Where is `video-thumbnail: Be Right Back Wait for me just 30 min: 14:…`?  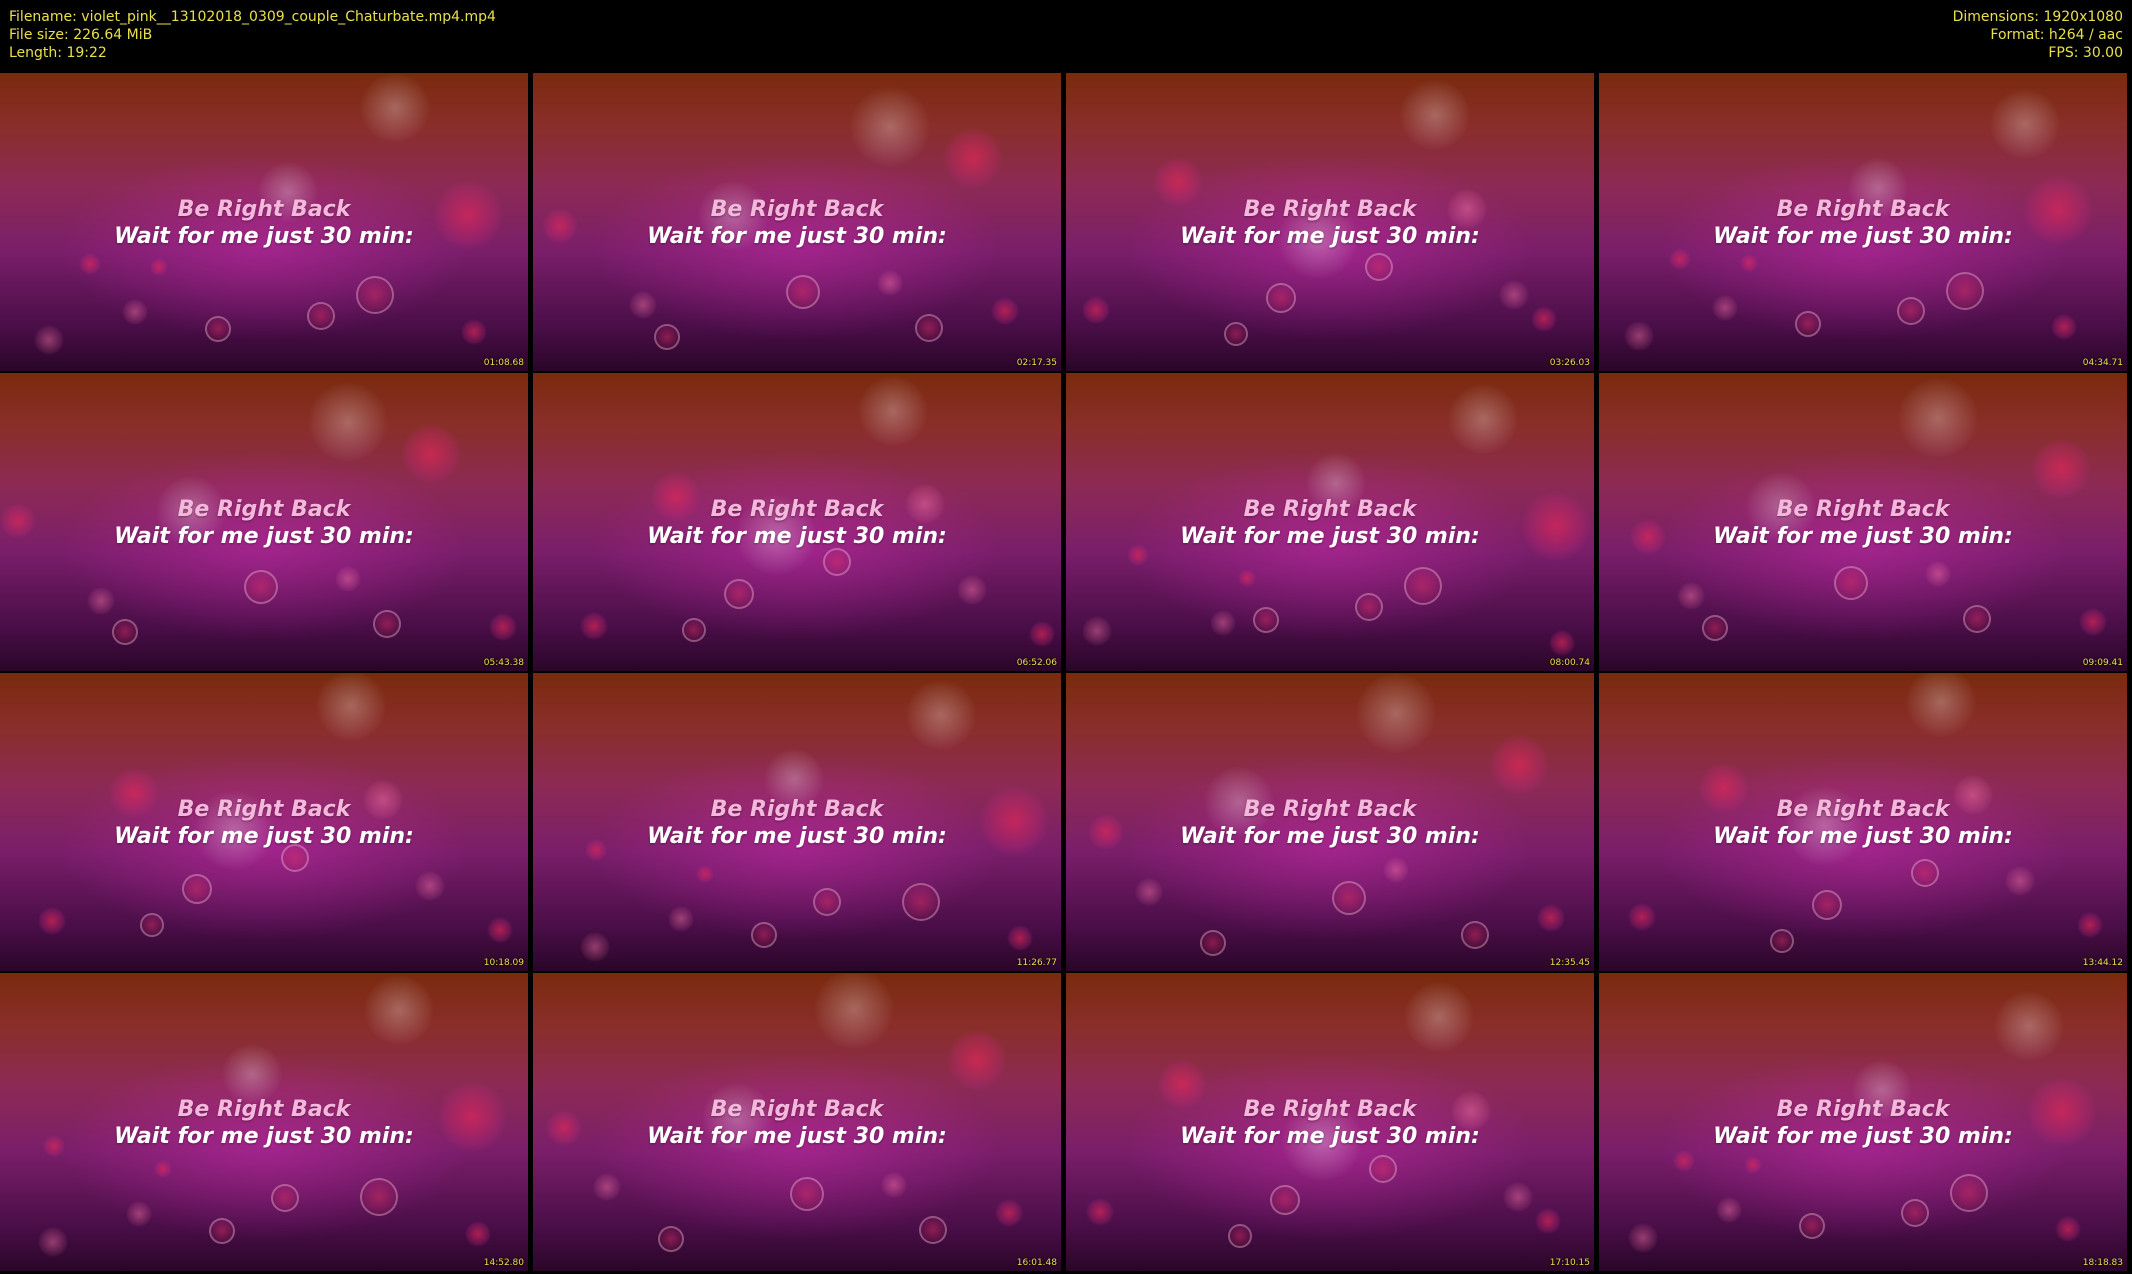
video-thumbnail: Be Right Back Wait for me just 30 min: 14:… is located at coordinates (264, 1122).